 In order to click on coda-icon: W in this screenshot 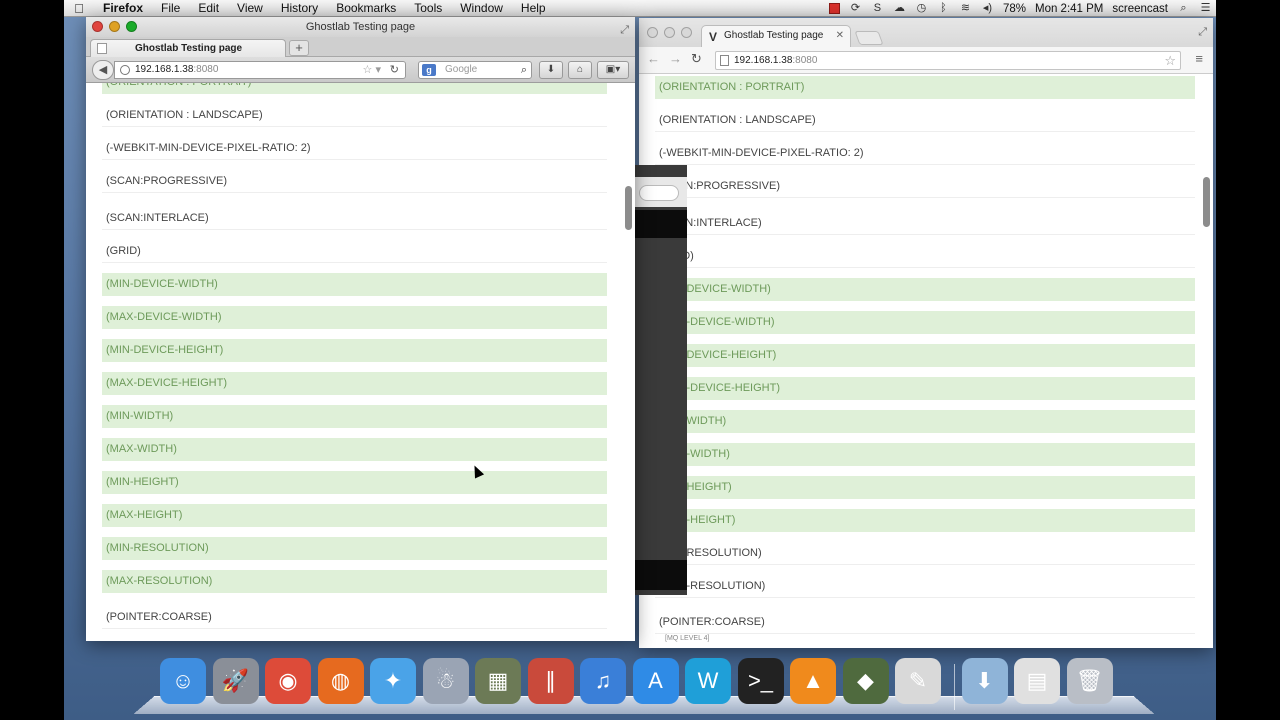, I will do `click(708, 681)`.